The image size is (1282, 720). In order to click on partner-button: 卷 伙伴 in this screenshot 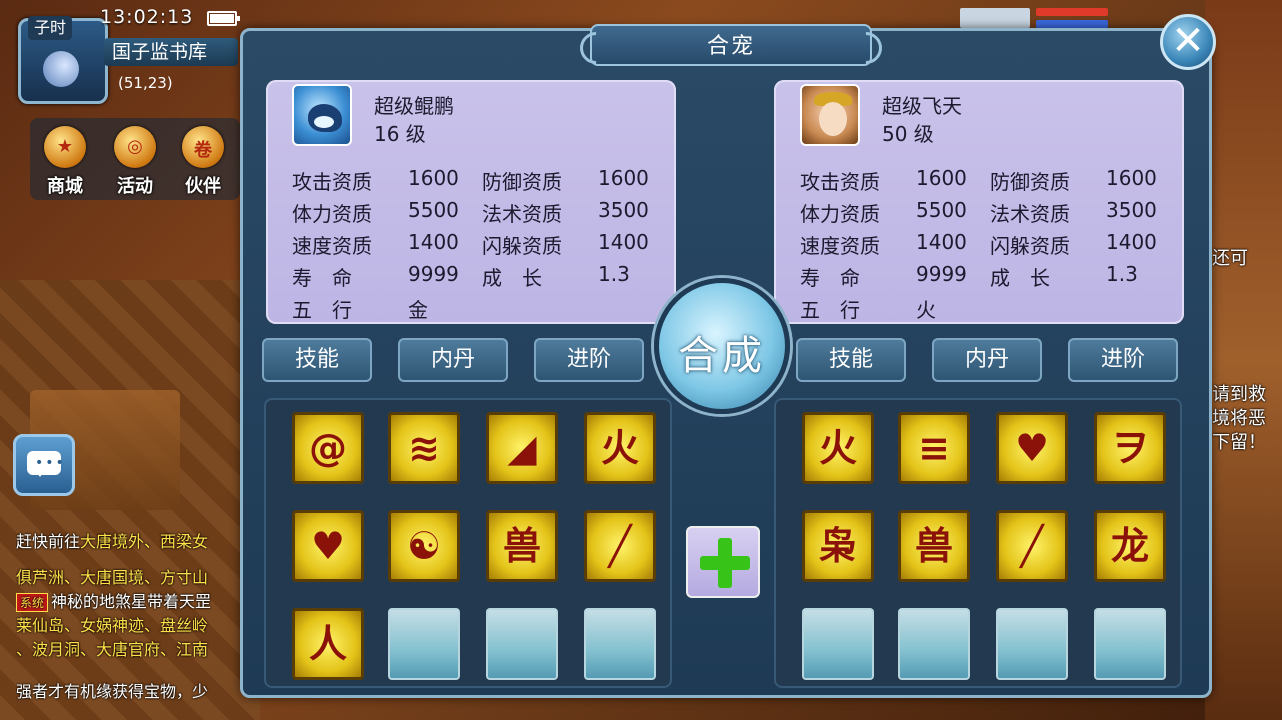, I will do `click(203, 162)`.